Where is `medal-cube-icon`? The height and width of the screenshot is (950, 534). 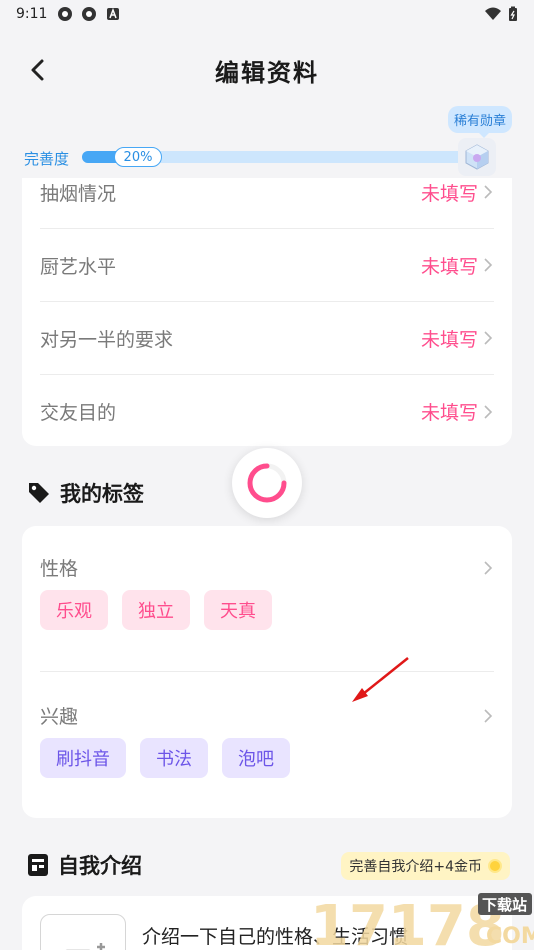 medal-cube-icon is located at coordinates (477, 157).